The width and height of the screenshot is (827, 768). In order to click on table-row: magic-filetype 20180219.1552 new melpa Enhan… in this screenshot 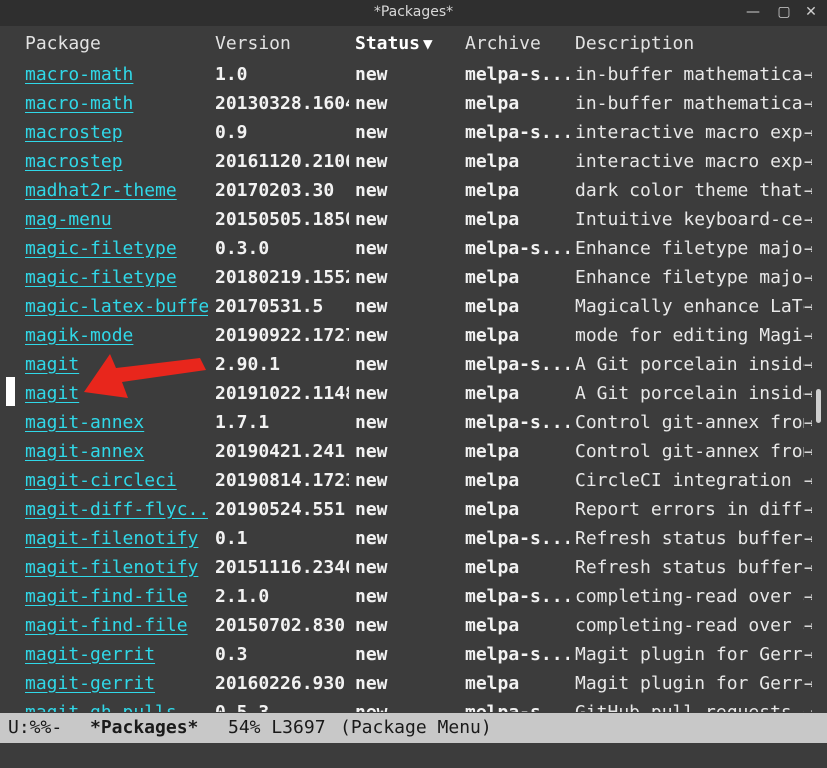, I will do `click(406, 277)`.